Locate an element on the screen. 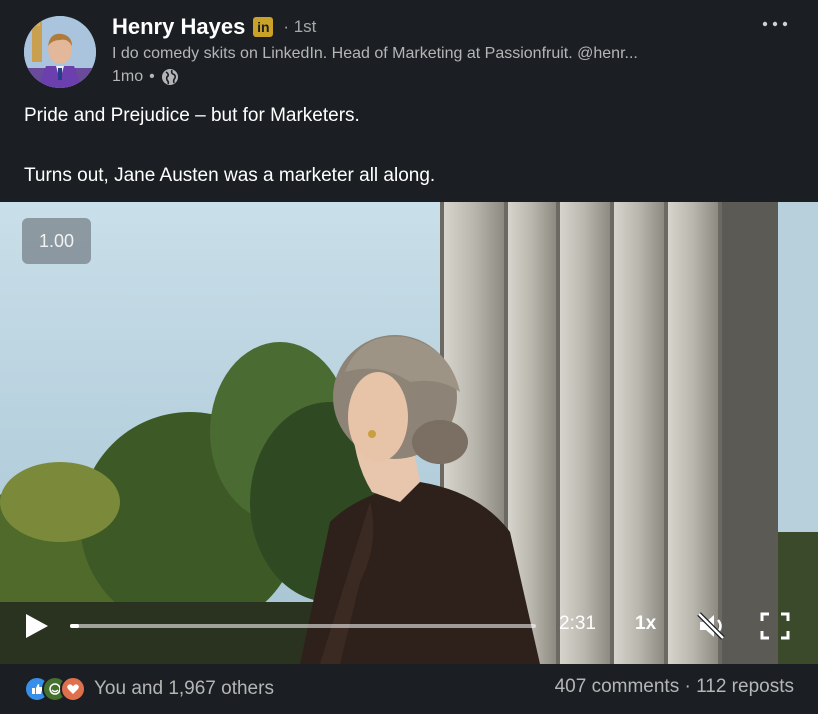 This screenshot has height=714, width=818. post-text-line: Pride and Prejudice – but for Marketers. is located at coordinates (192, 115).